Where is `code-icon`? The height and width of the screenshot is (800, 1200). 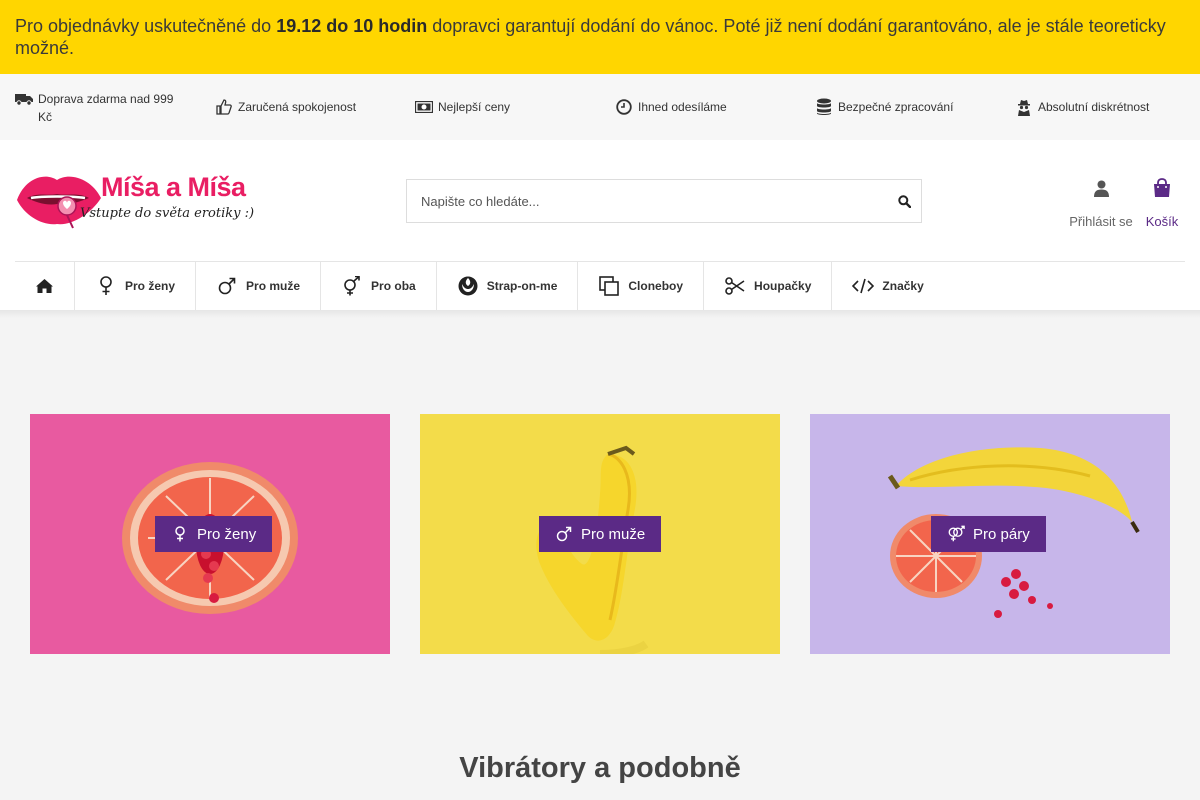
code-icon is located at coordinates (863, 286).